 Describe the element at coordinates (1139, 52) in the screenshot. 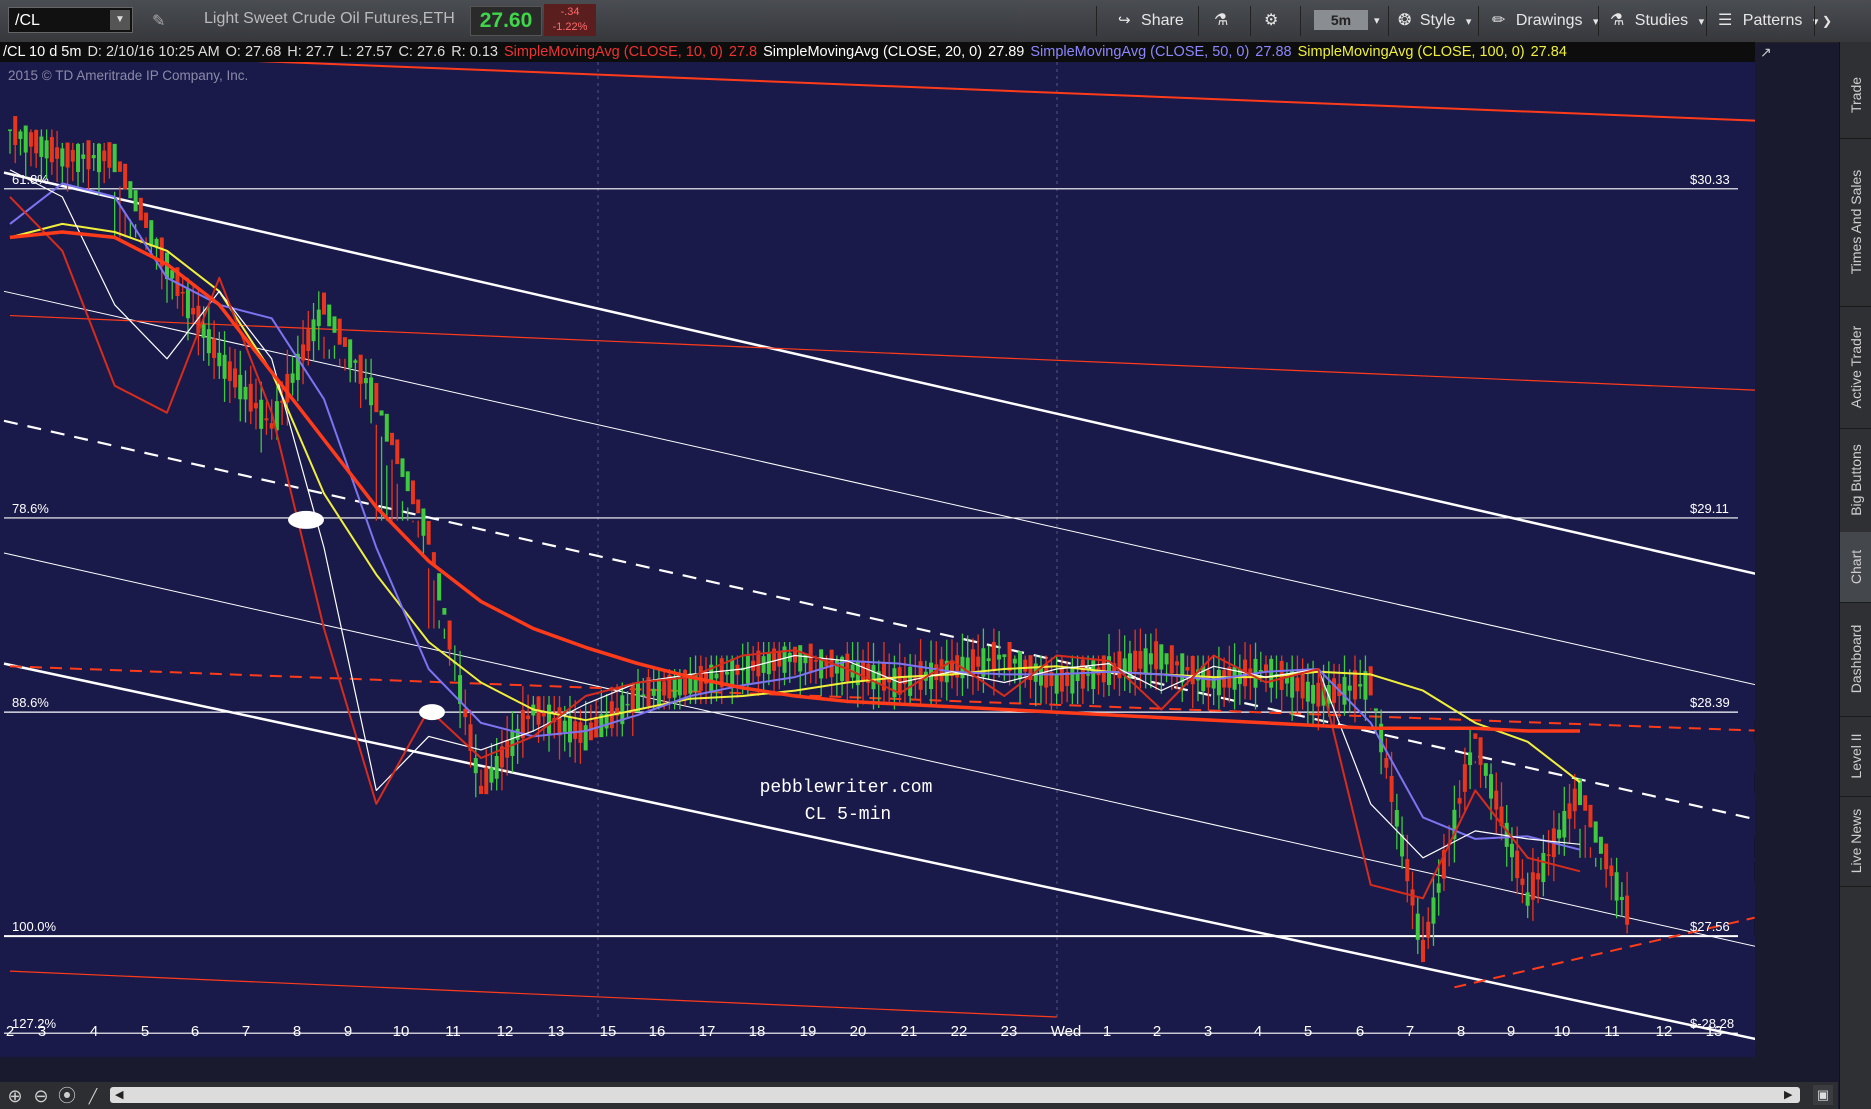

I see `sma50-label: SimpleMovingAvg (CLOSE, 50, 0)` at that location.